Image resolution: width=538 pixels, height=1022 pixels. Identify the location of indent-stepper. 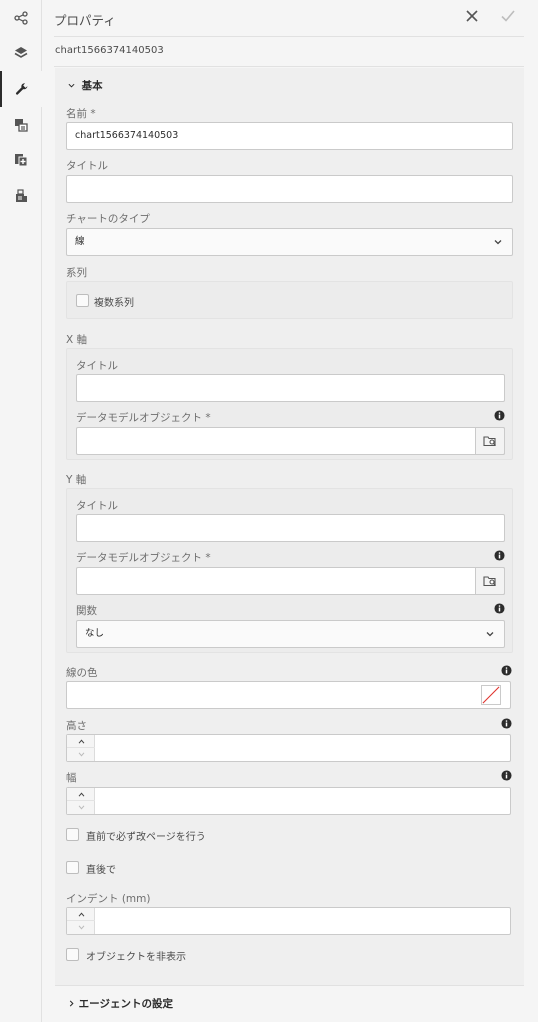
(81, 921).